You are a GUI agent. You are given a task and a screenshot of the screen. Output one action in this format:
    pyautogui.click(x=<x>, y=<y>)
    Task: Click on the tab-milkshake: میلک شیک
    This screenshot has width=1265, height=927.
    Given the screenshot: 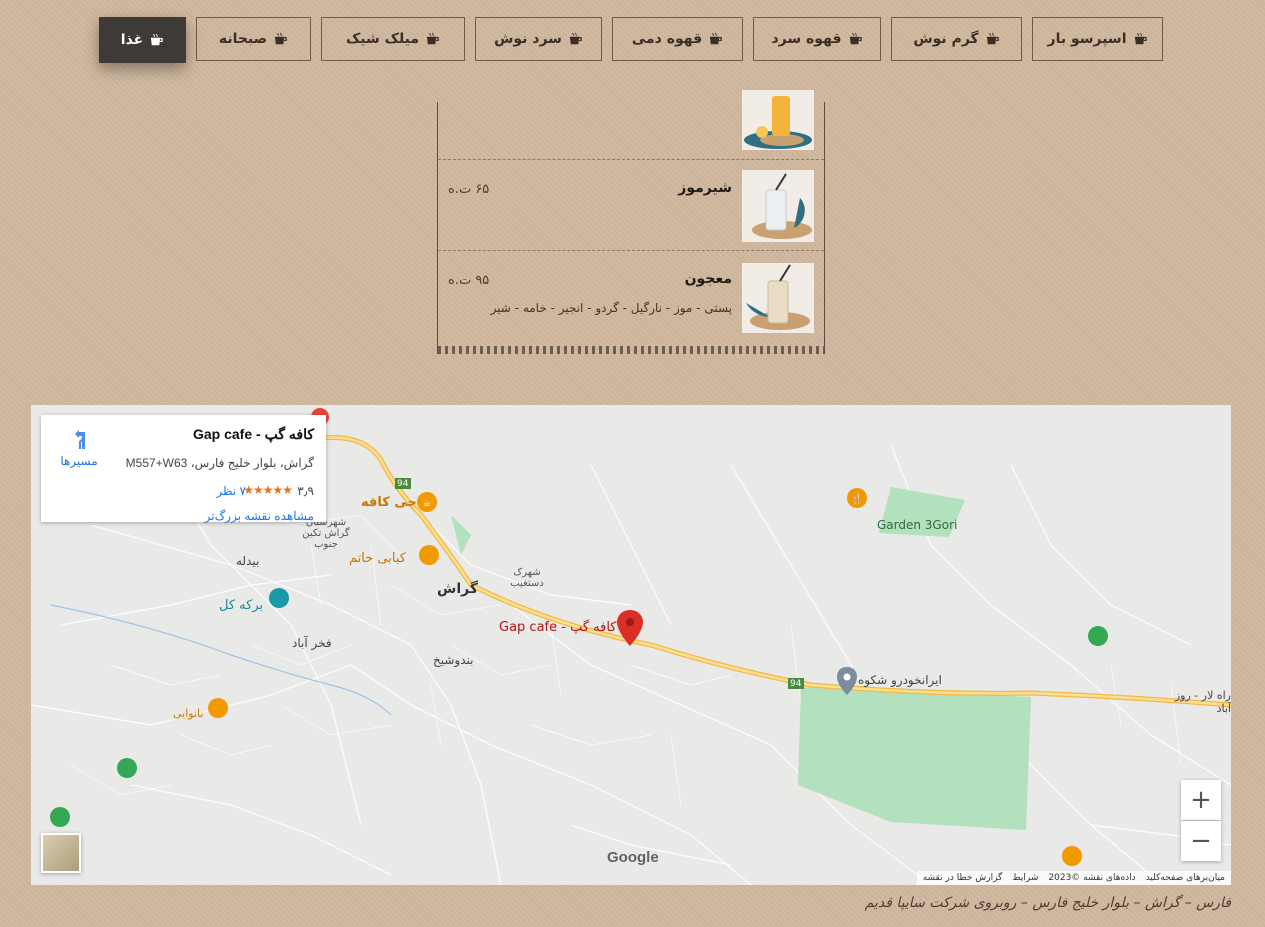 What is the action you would take?
    pyautogui.click(x=393, y=39)
    